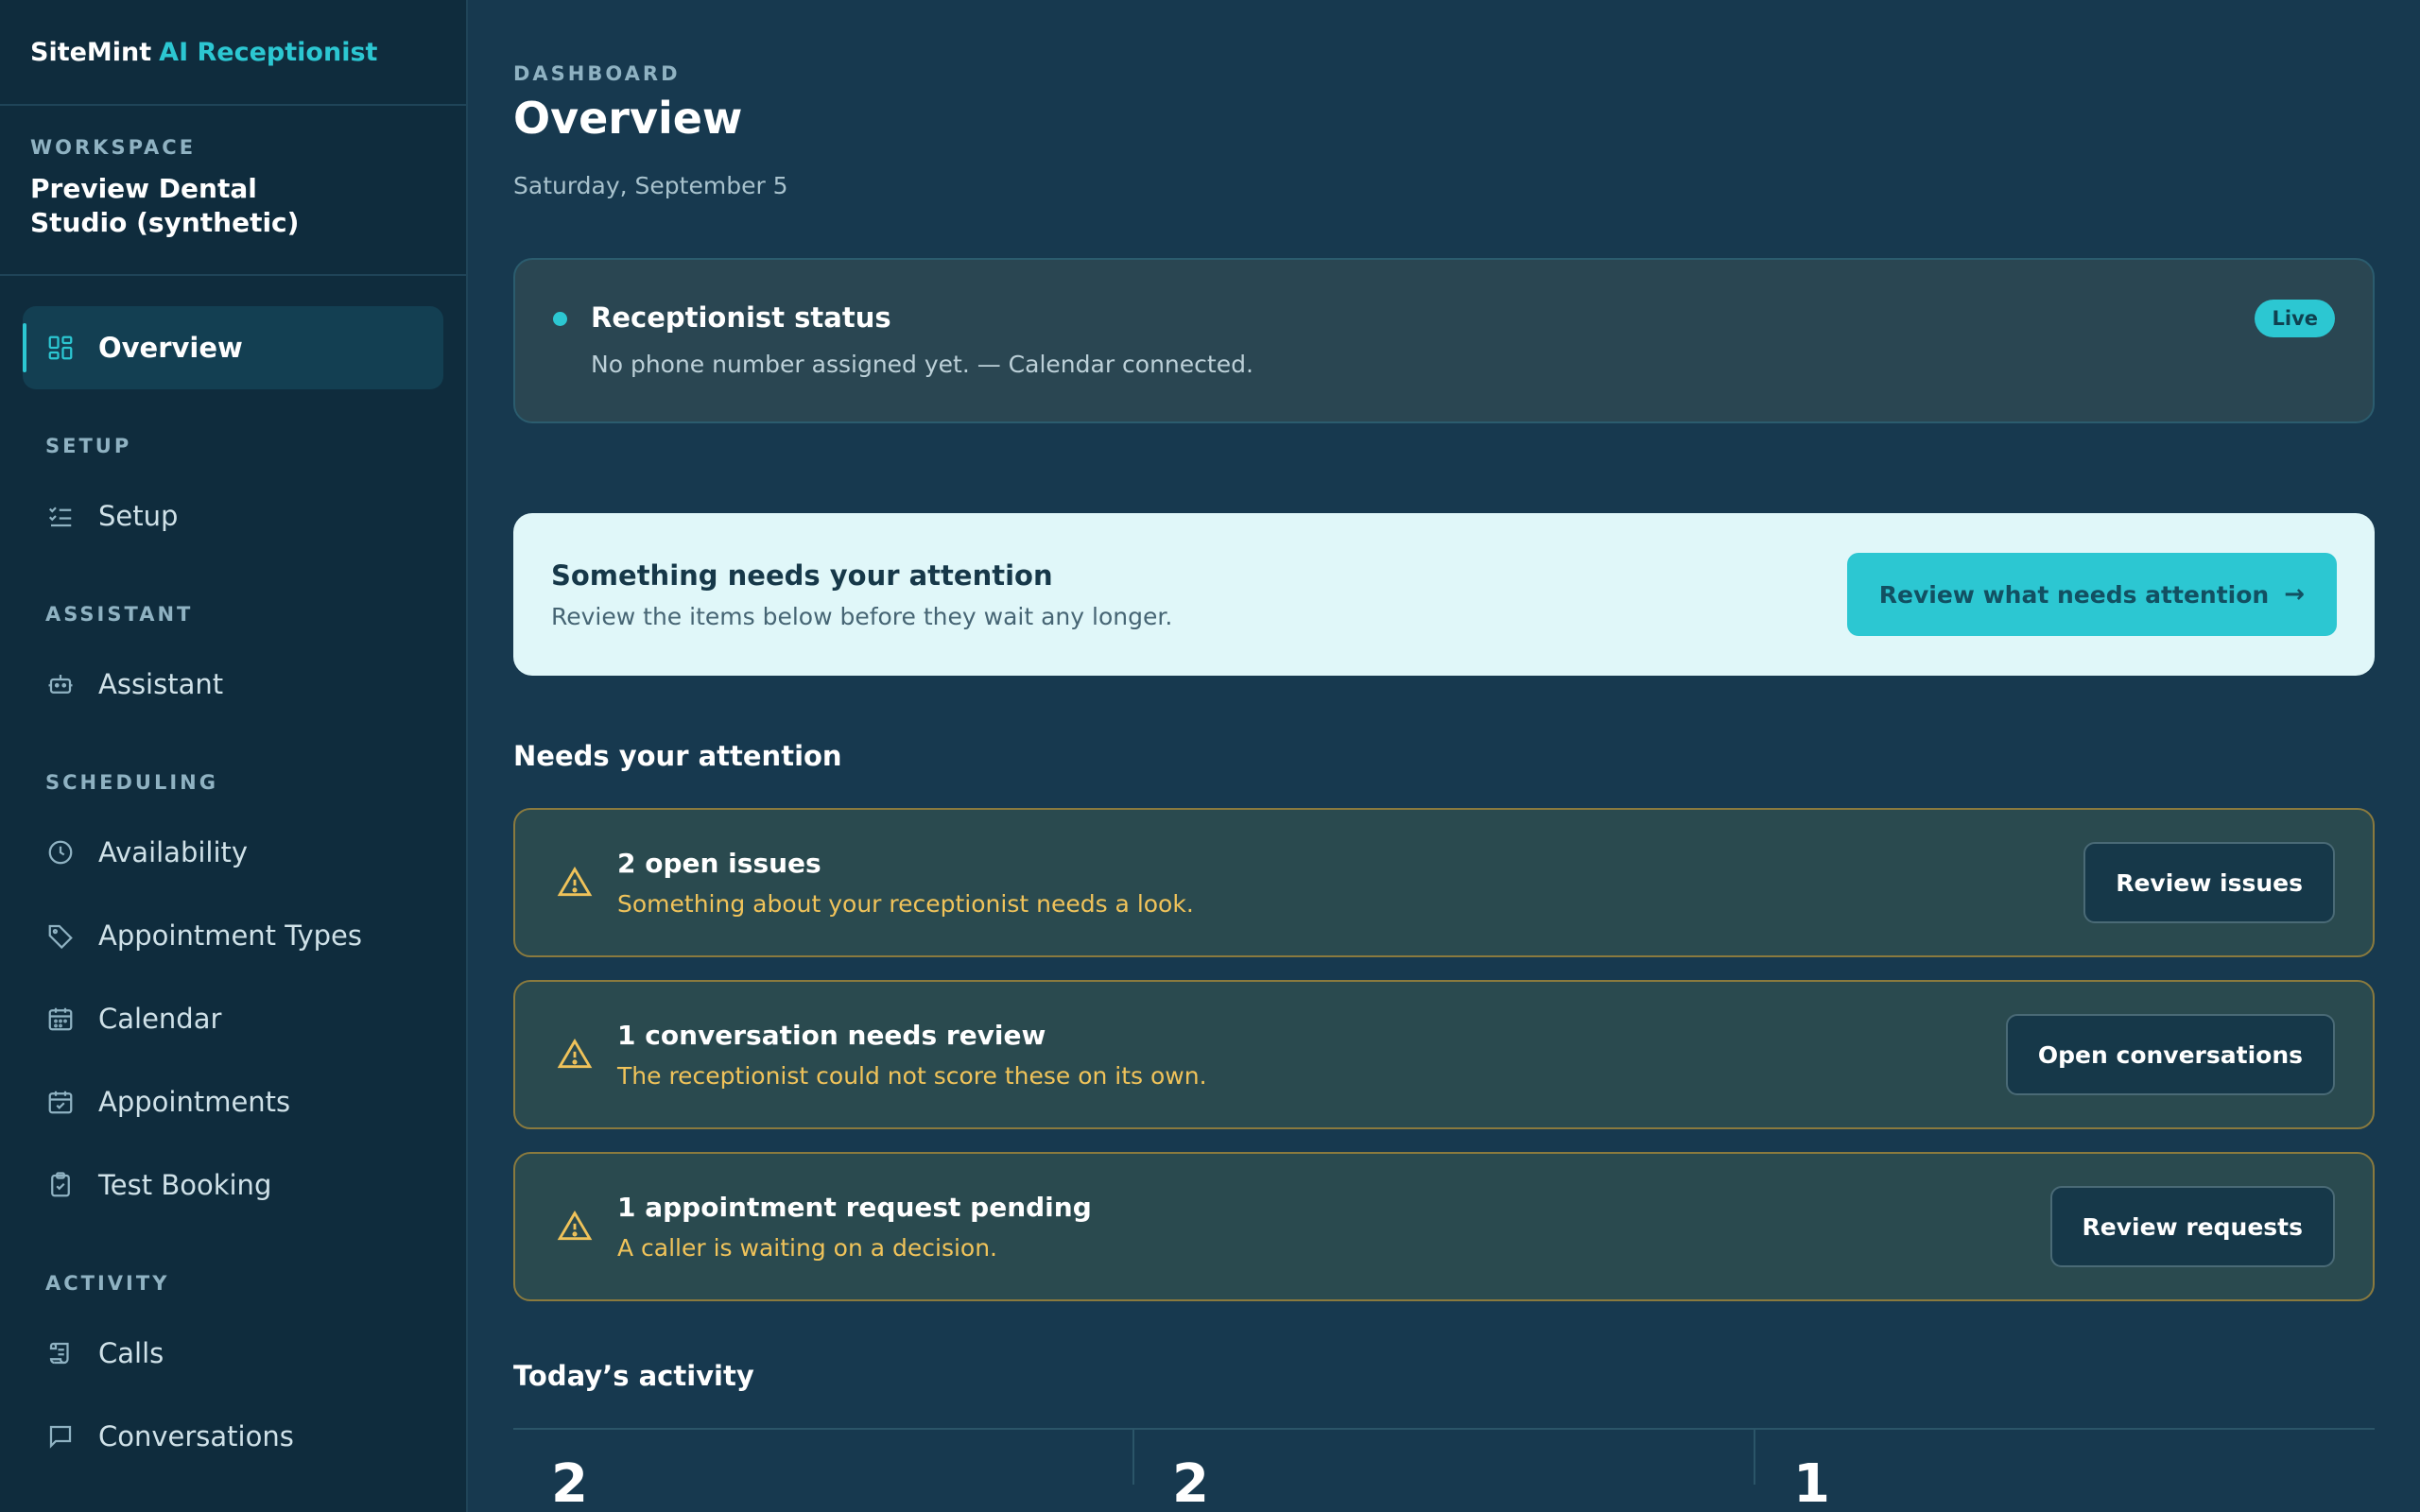  What do you see at coordinates (194, 1102) in the screenshot?
I see `sidebar-item-label: Appointments` at bounding box center [194, 1102].